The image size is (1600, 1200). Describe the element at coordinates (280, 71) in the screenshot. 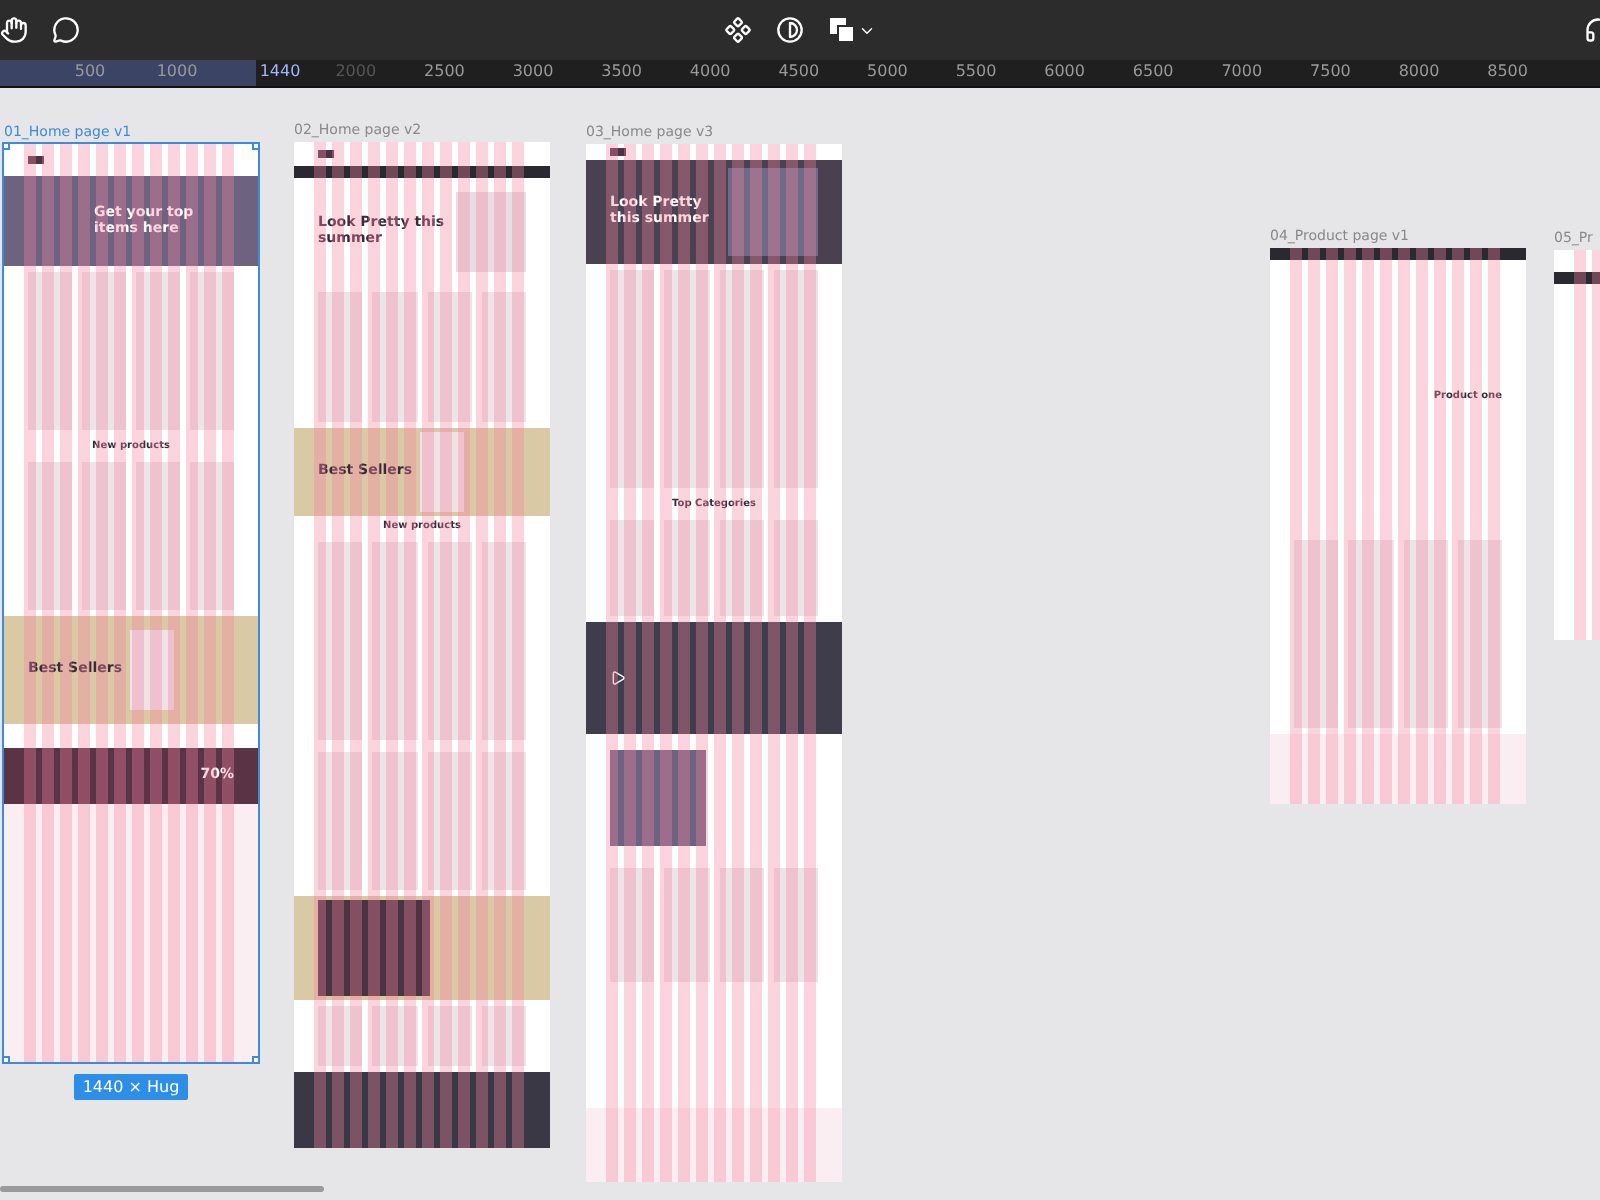

I see `ruler-tick-label: 1440` at that location.